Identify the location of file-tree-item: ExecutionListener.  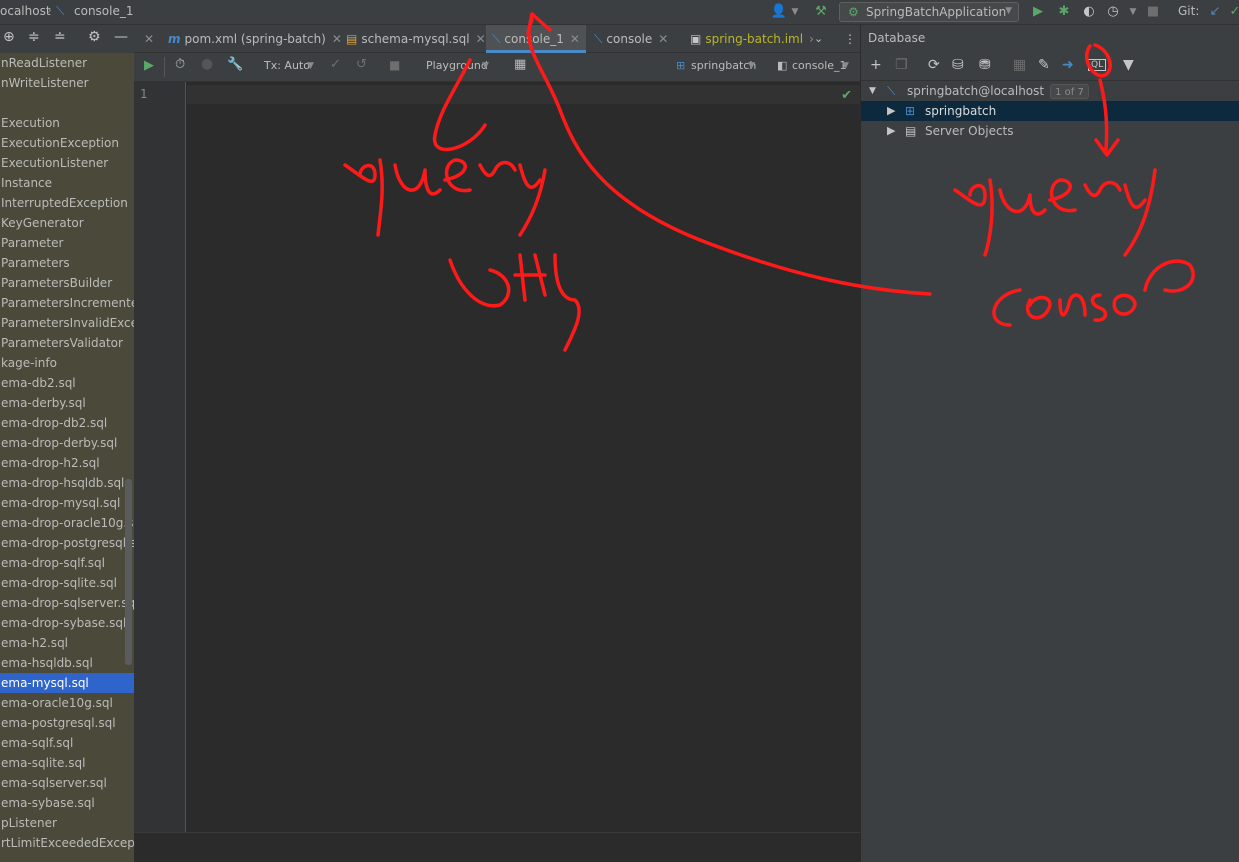
(67, 163).